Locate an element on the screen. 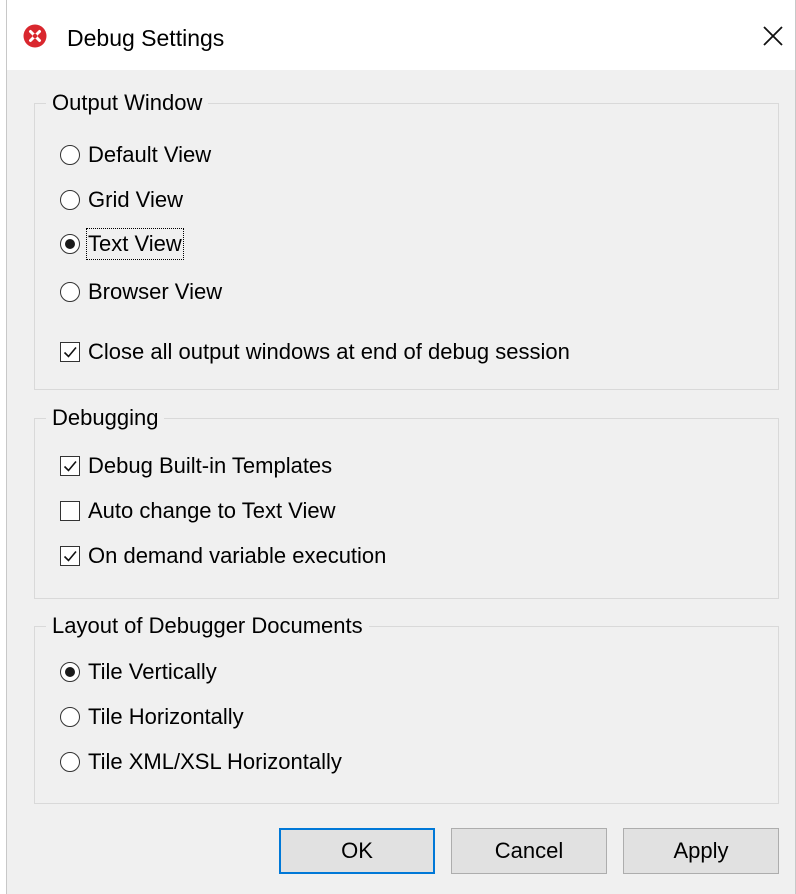 This screenshot has height=894, width=796. tile-horizontally-option: Tile Horizontally is located at coordinates (152, 717).